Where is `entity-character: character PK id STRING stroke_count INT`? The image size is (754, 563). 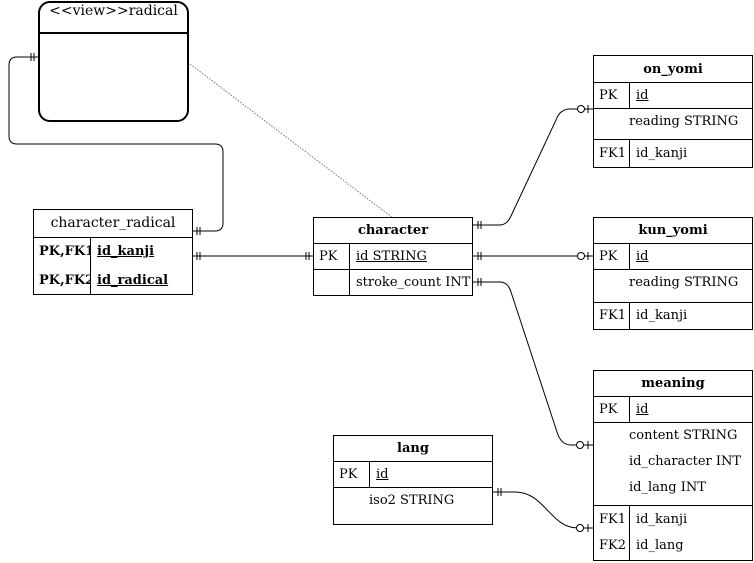
entity-character: character PK id STRING stroke_count INT is located at coordinates (393, 256).